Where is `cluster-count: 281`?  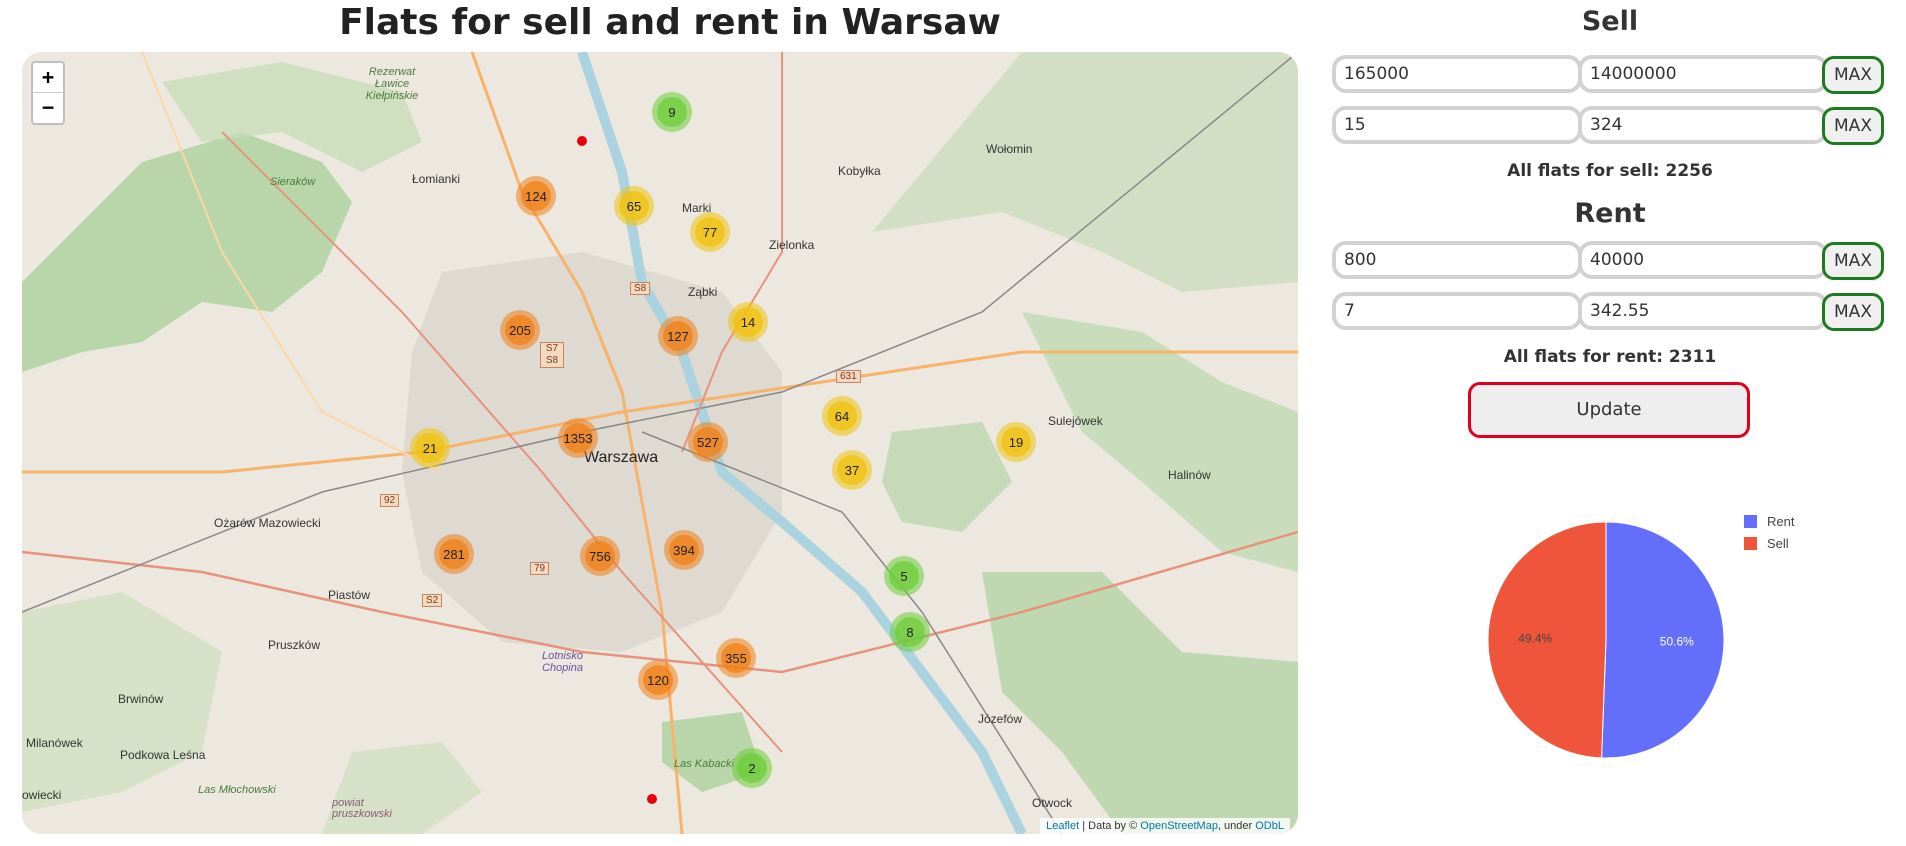
cluster-count: 281 is located at coordinates (454, 554).